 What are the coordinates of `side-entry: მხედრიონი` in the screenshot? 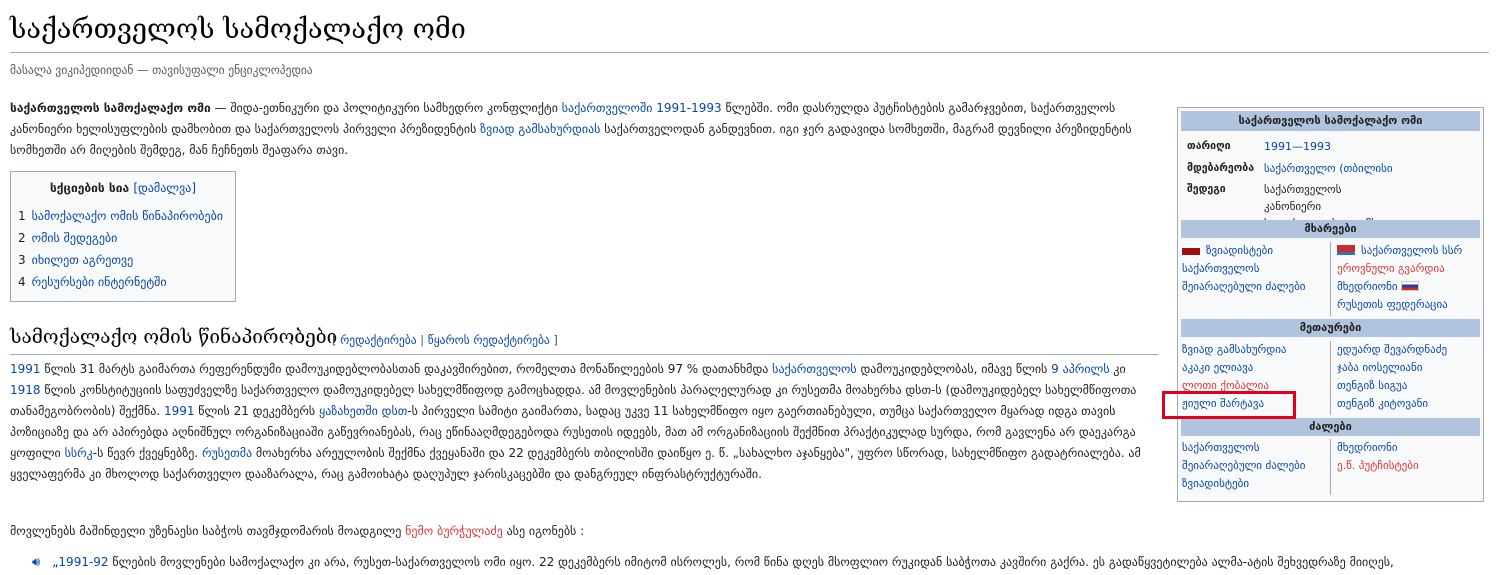 It's located at (1409, 287).